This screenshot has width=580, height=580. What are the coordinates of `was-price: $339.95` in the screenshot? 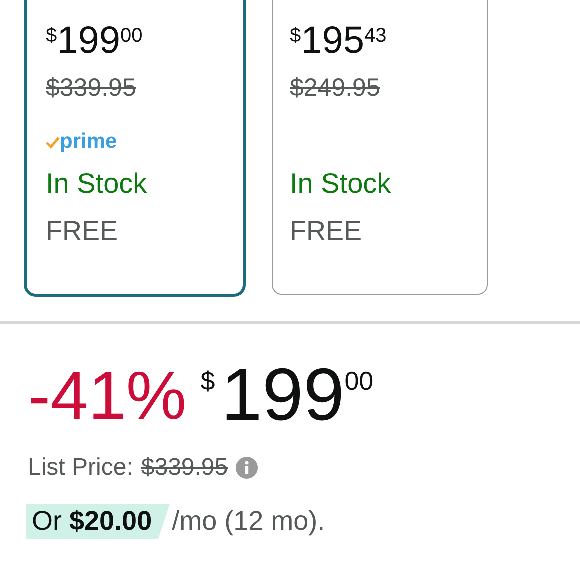 It's located at (91, 88).